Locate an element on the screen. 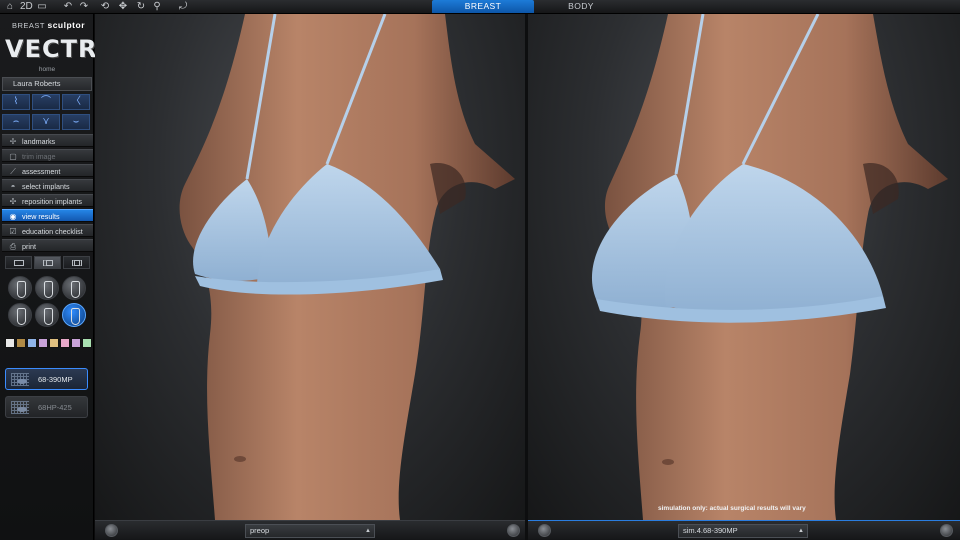 The width and height of the screenshot is (960, 540). split-view-button is located at coordinates (47, 262).